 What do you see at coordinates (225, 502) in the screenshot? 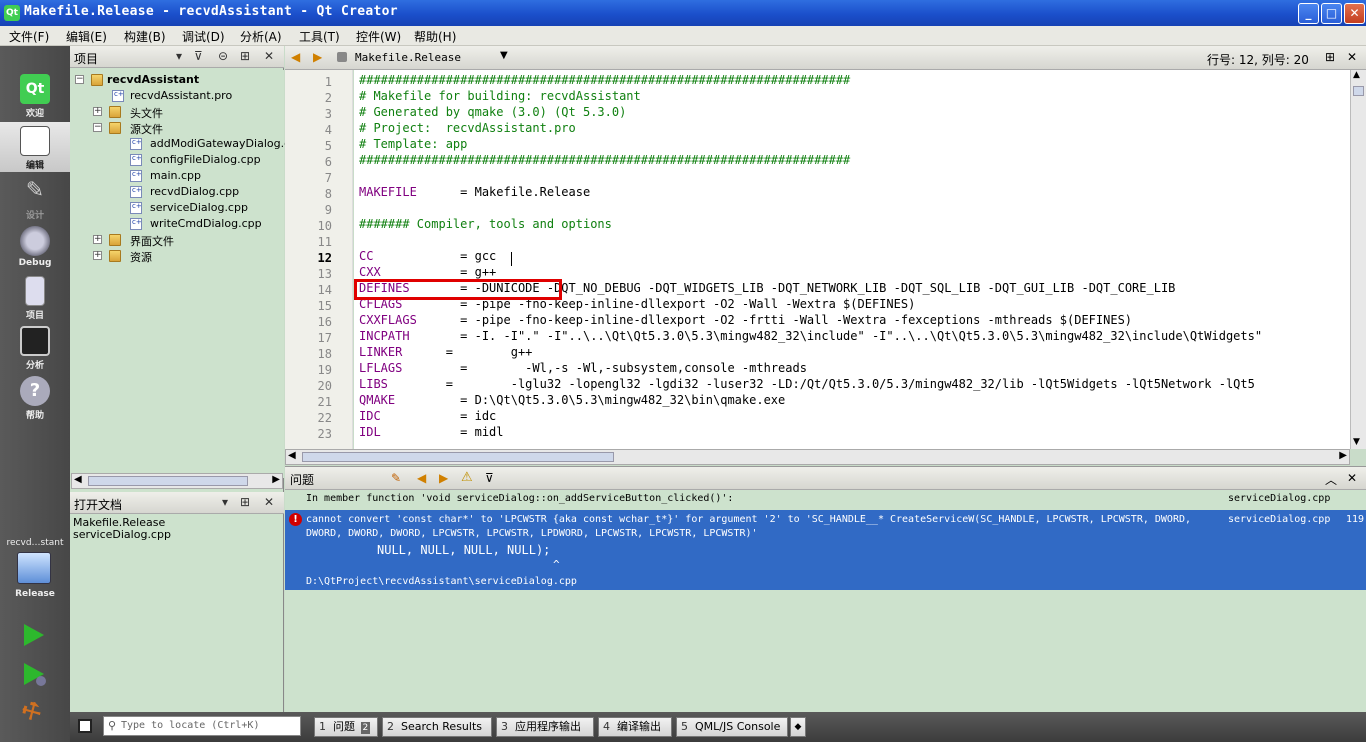
I see `open-docs-dropdown-chevron-icon: ▾` at bounding box center [225, 502].